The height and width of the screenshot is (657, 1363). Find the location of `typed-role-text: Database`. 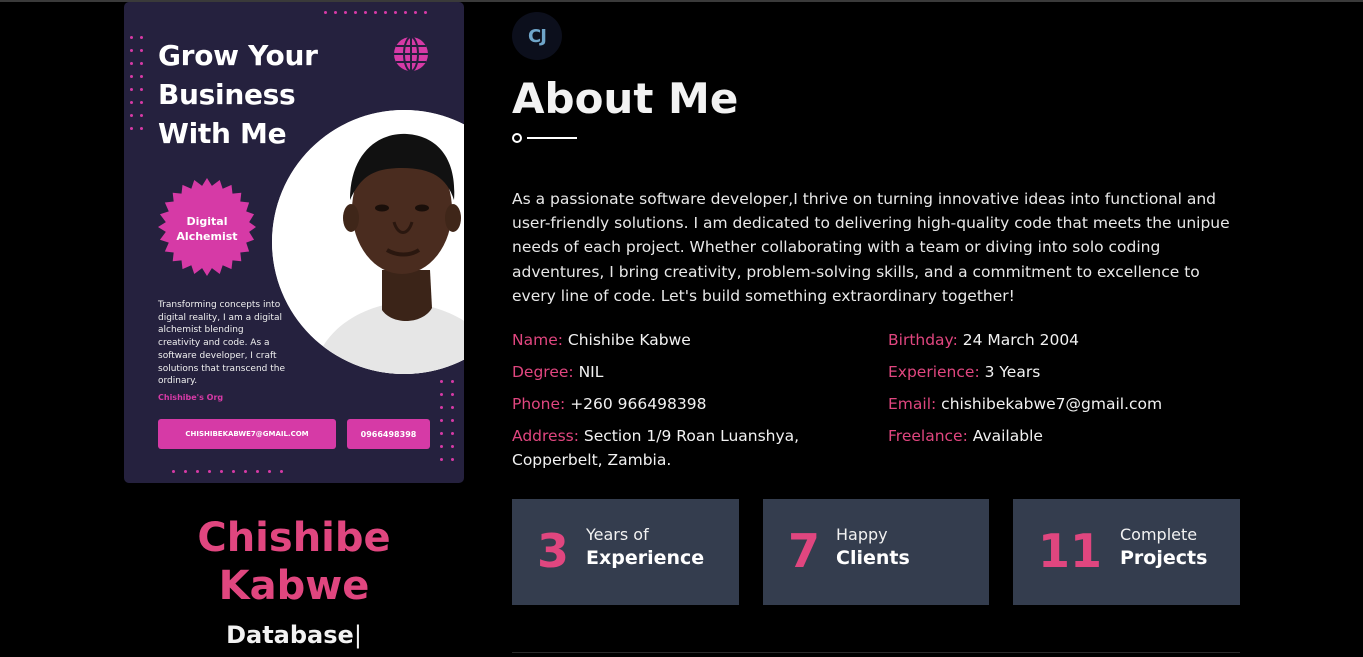

typed-role-text: Database is located at coordinates (290, 635).